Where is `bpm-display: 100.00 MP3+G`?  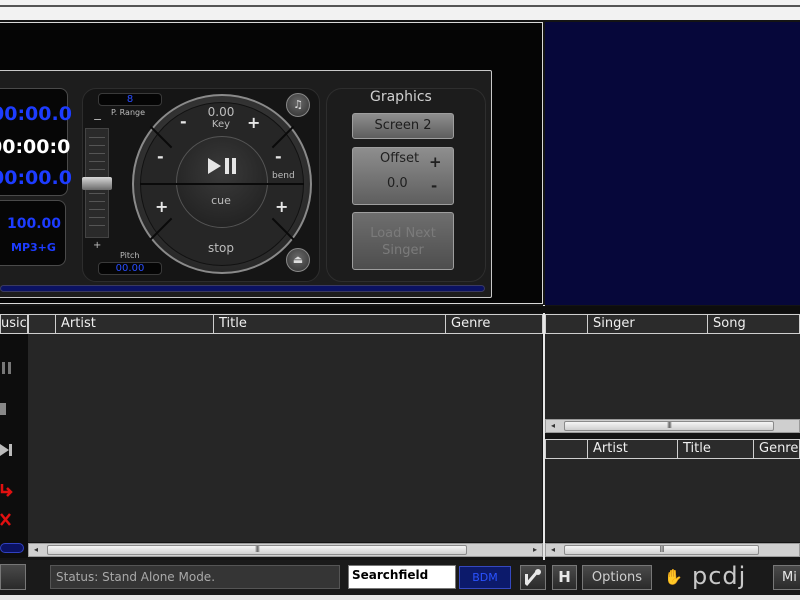 bpm-display: 100.00 MP3+G is located at coordinates (33, 233).